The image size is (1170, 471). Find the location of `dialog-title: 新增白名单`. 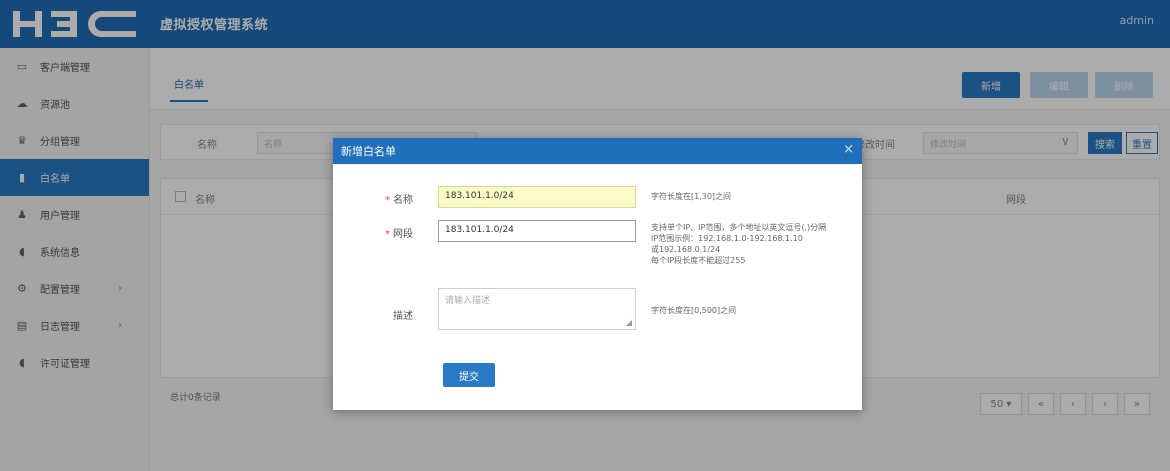

dialog-title: 新增白名单 is located at coordinates (368, 151).